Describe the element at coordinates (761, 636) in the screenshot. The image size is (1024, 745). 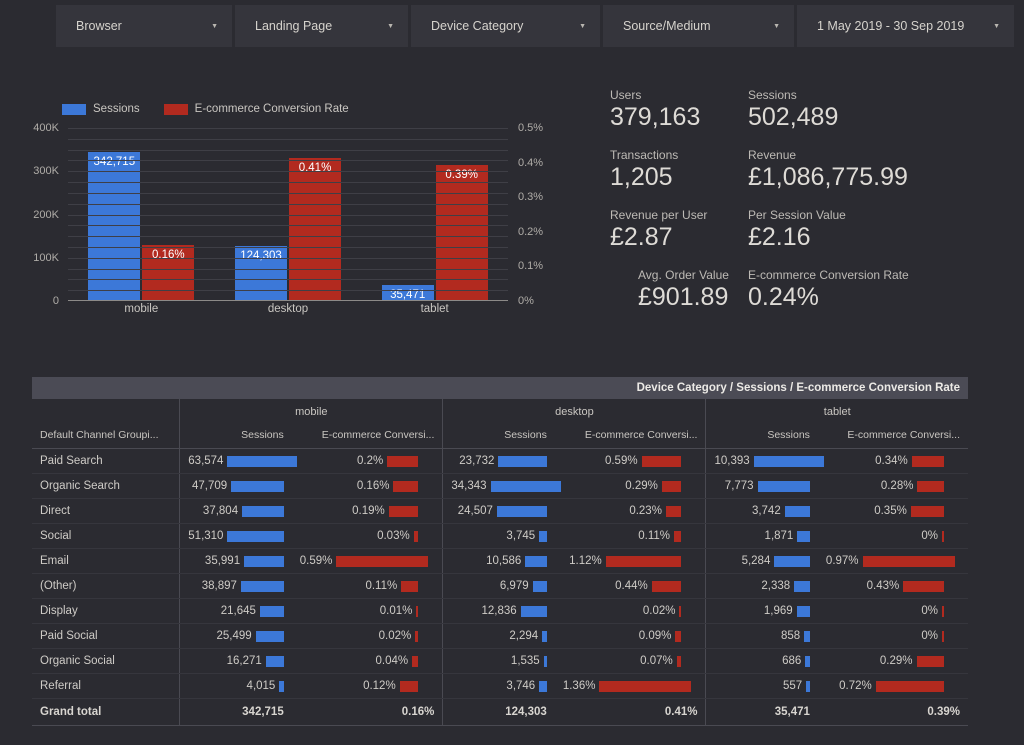
I see `table-cell-tablet-sessions: 858` at that location.